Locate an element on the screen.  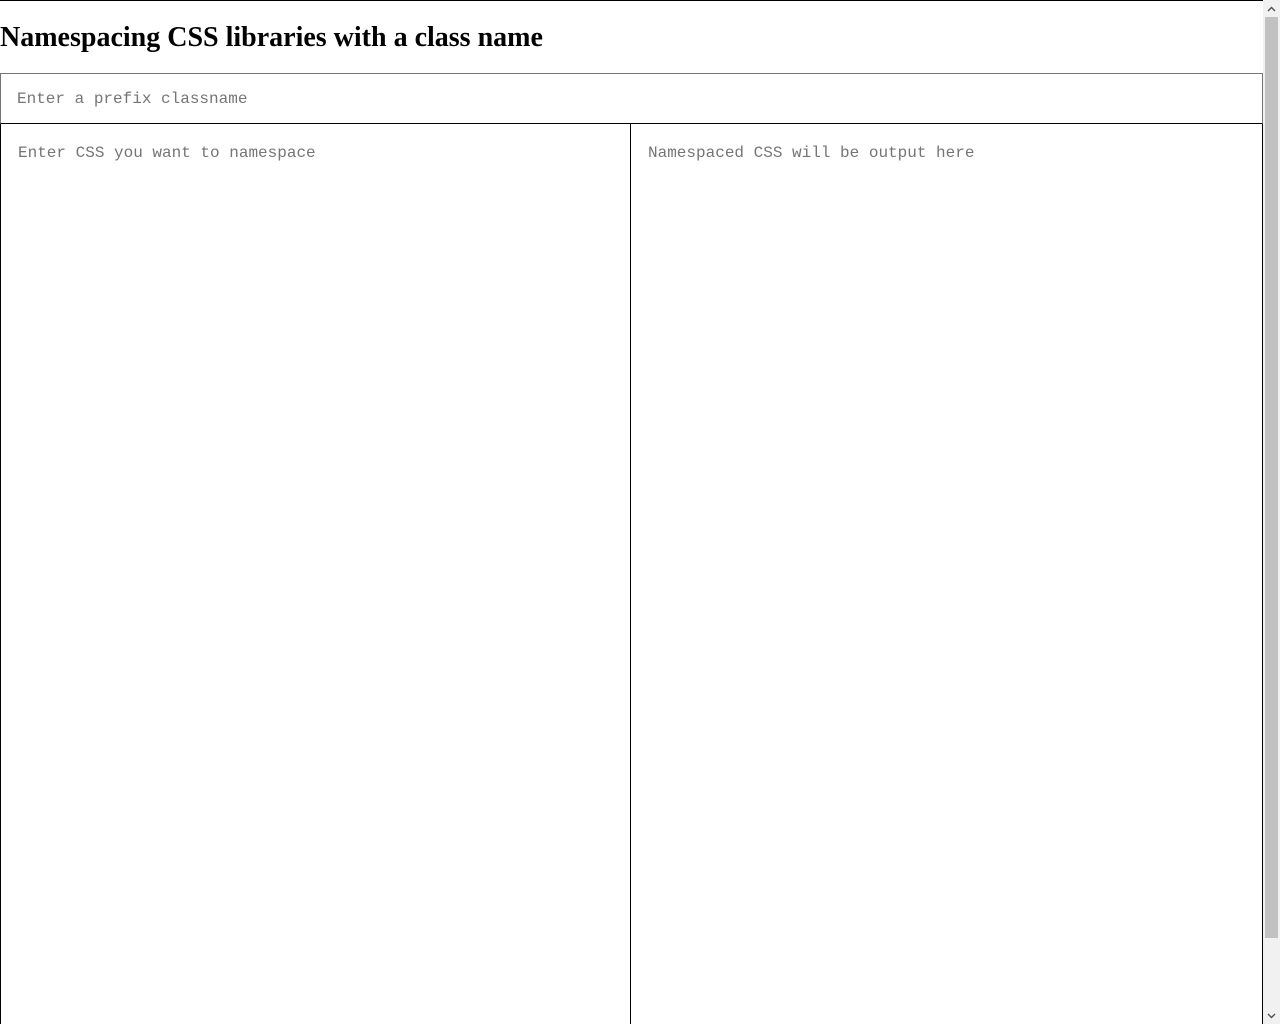
top-border is located at coordinates (631, 0).